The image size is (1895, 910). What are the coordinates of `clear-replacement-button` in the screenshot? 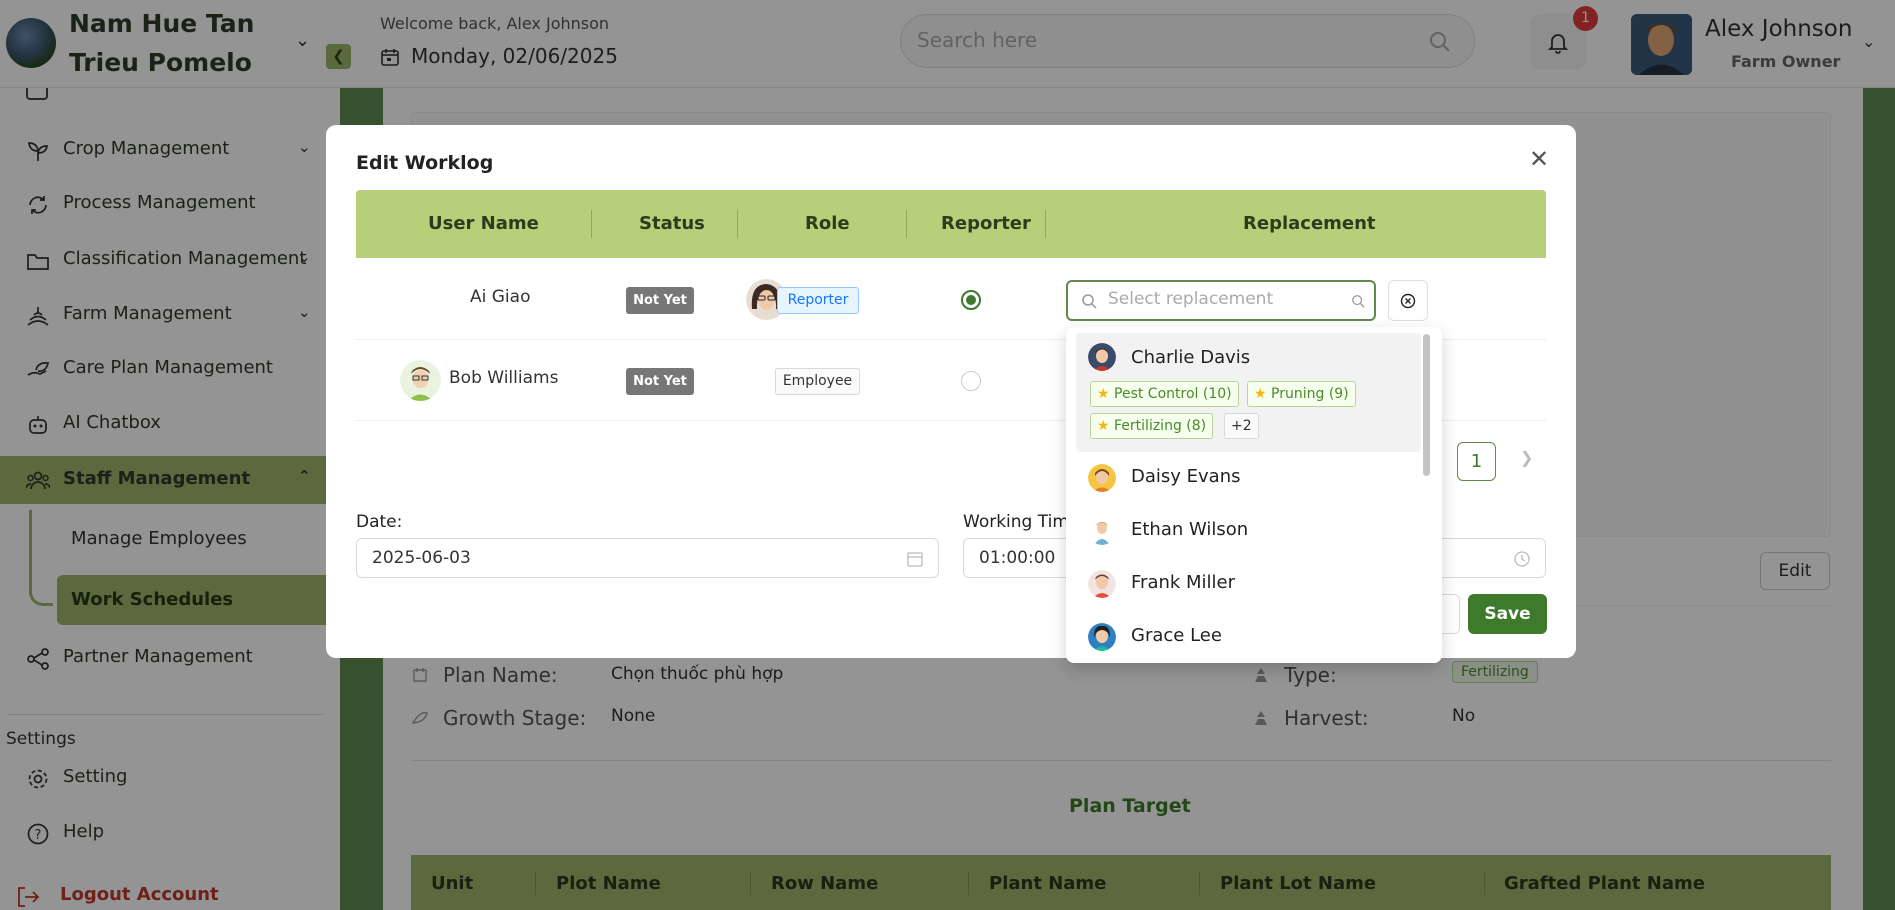 It's located at (1408, 300).